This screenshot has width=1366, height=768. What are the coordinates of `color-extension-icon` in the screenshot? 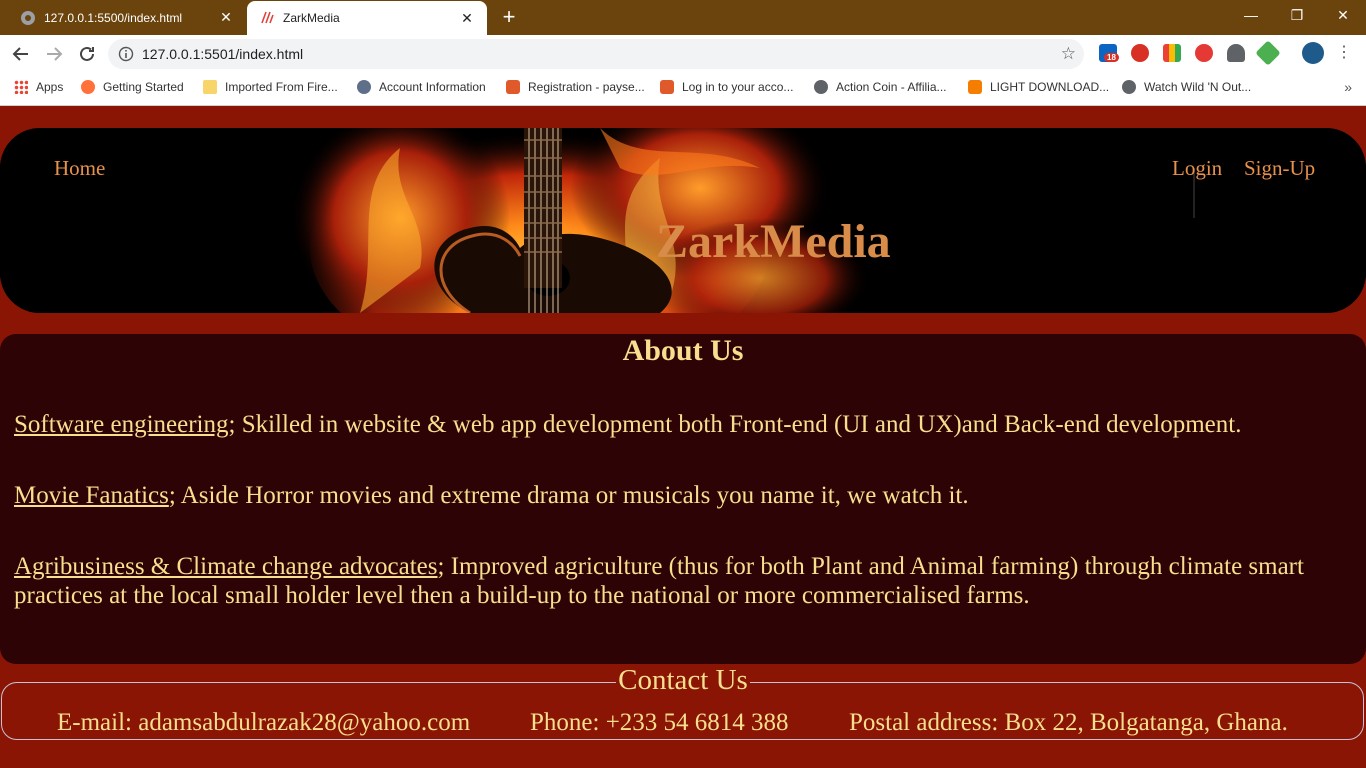 It's located at (1172, 53).